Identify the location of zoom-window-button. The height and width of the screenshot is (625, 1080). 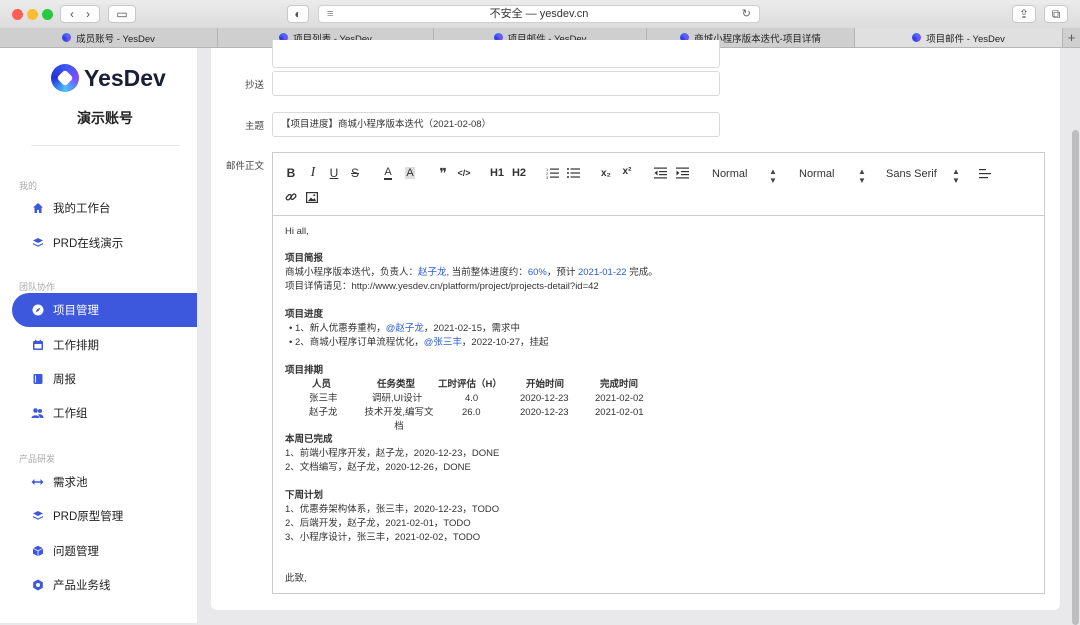
(47, 14).